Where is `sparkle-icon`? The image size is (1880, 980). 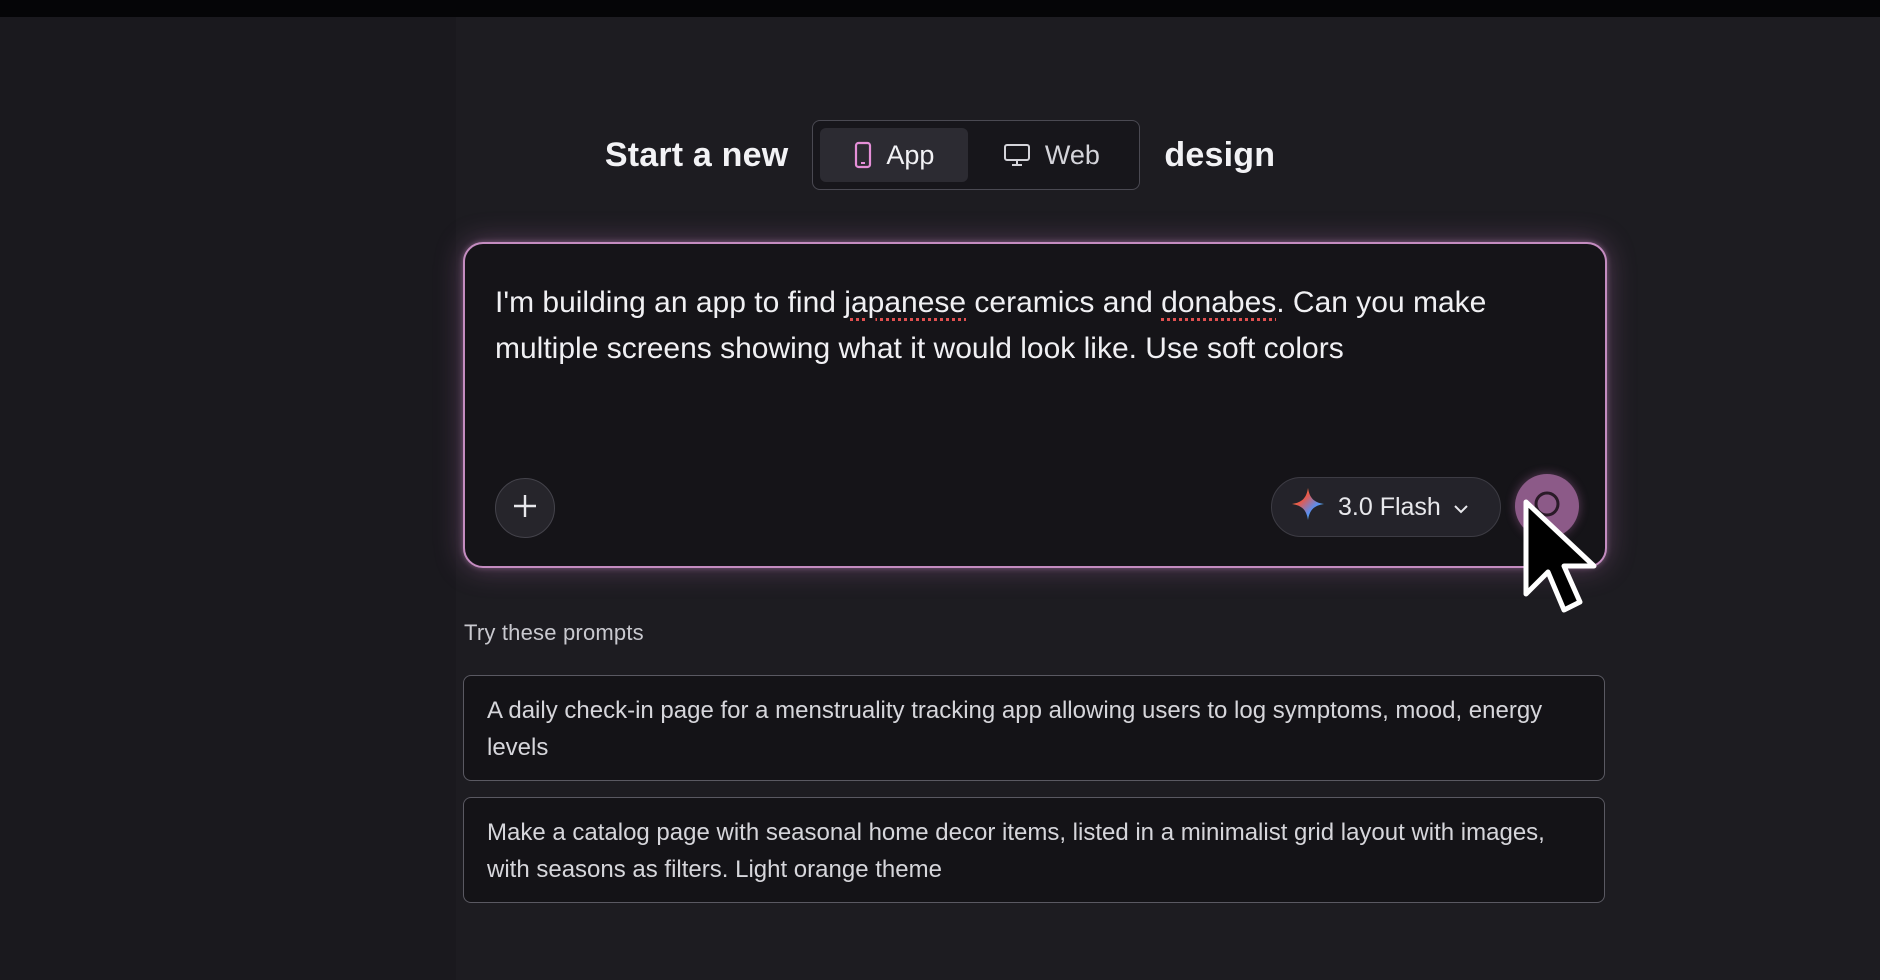 sparkle-icon is located at coordinates (1308, 507).